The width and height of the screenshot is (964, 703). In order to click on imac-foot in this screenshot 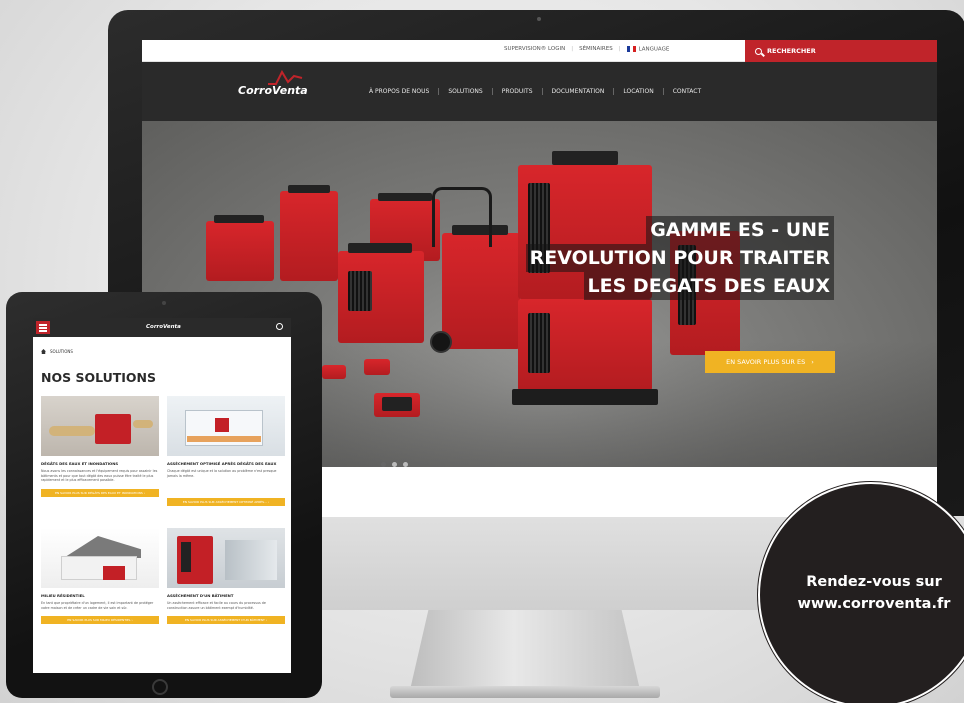, I will do `click(525, 692)`.